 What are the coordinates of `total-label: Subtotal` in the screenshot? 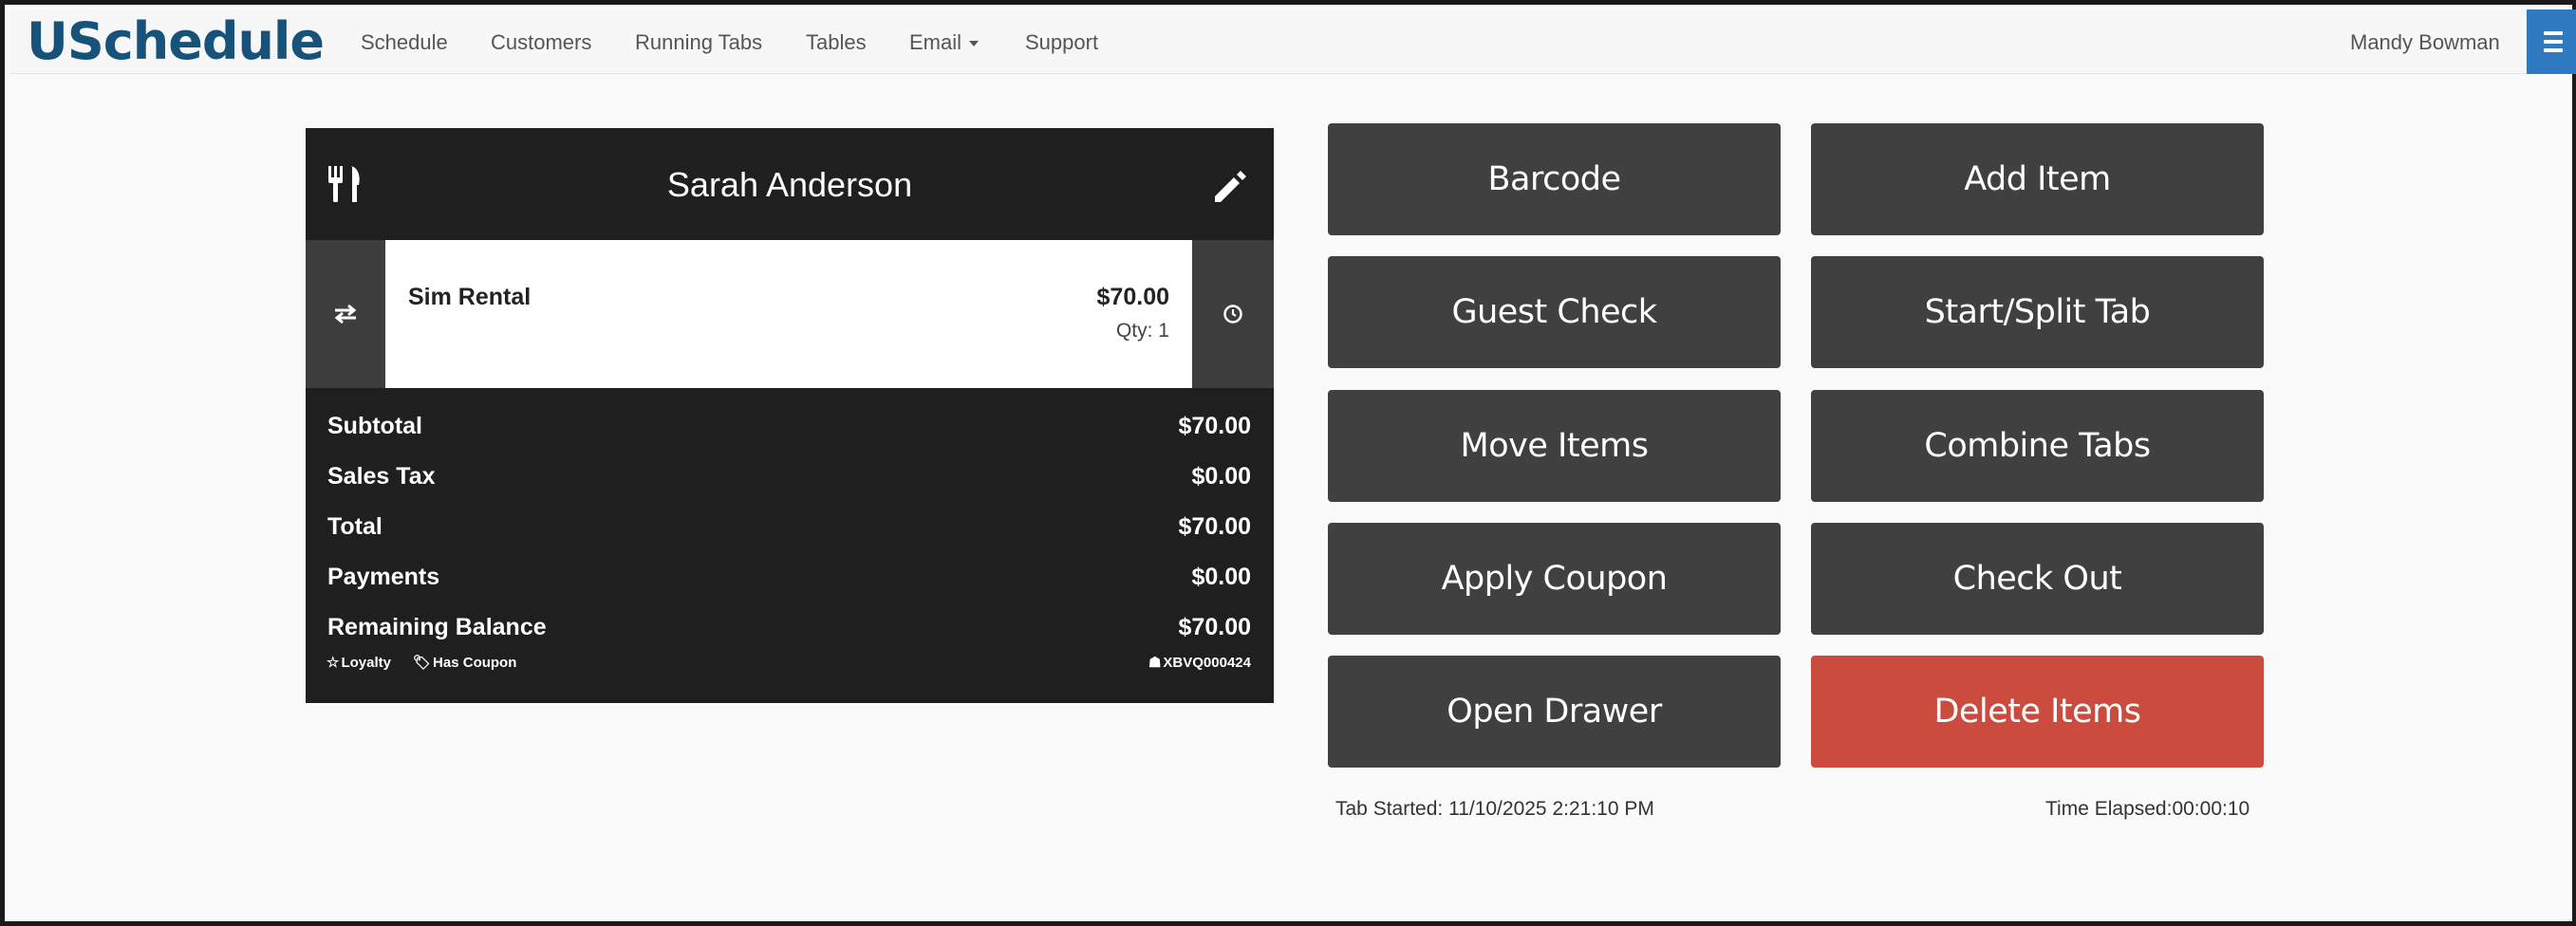 It's located at (374, 426).